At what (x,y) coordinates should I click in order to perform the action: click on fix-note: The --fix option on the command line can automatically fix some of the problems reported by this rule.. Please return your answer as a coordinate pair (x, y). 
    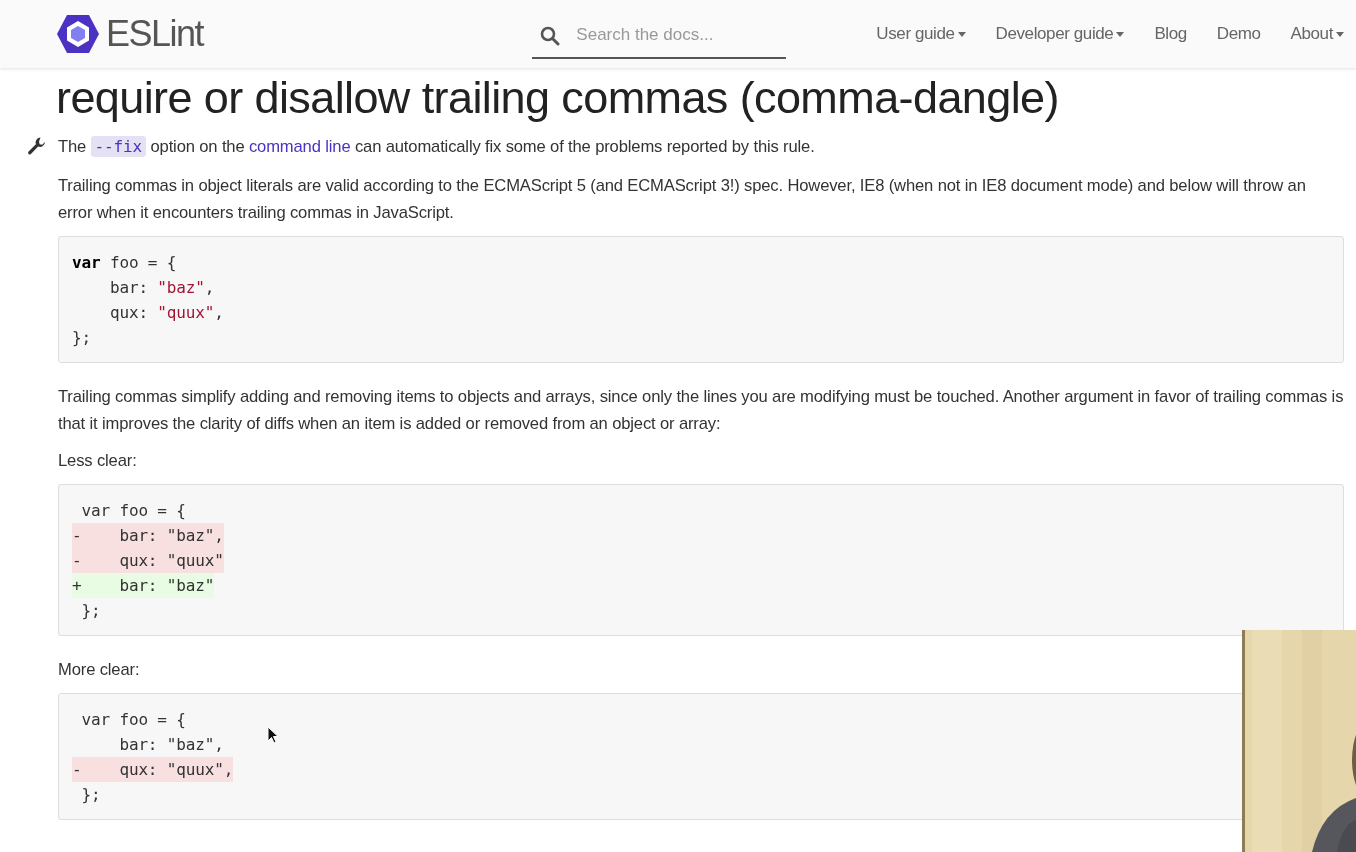
    Looking at the image, I should click on (701, 146).